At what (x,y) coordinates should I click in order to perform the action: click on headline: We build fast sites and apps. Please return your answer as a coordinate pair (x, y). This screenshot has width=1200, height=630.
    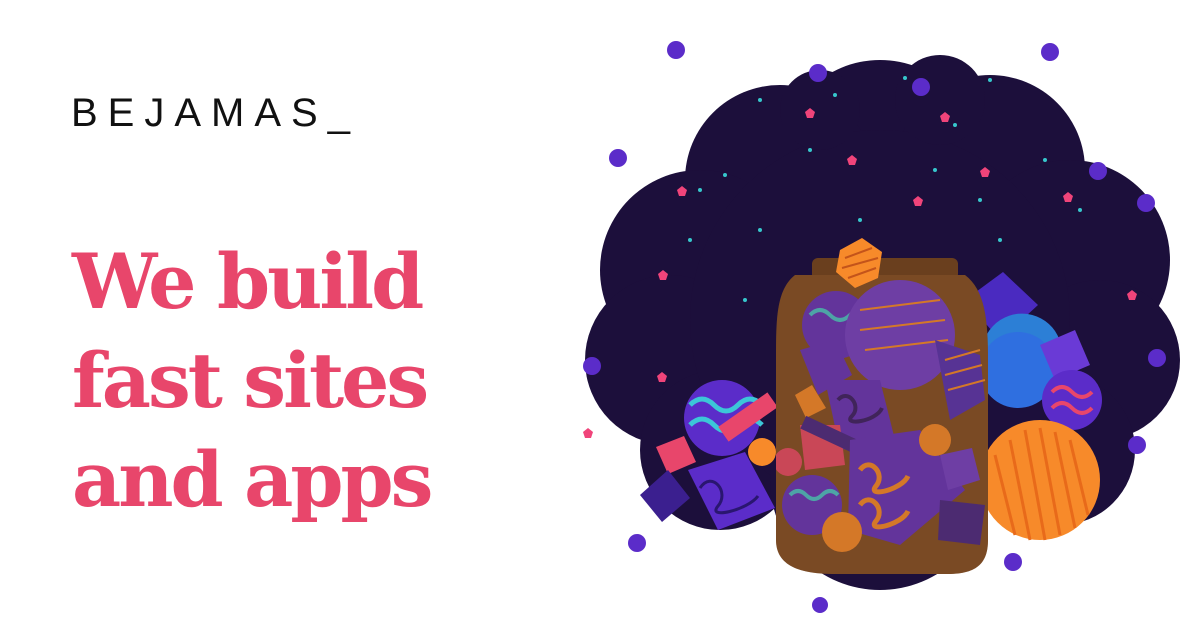
    Looking at the image, I should click on (252, 380).